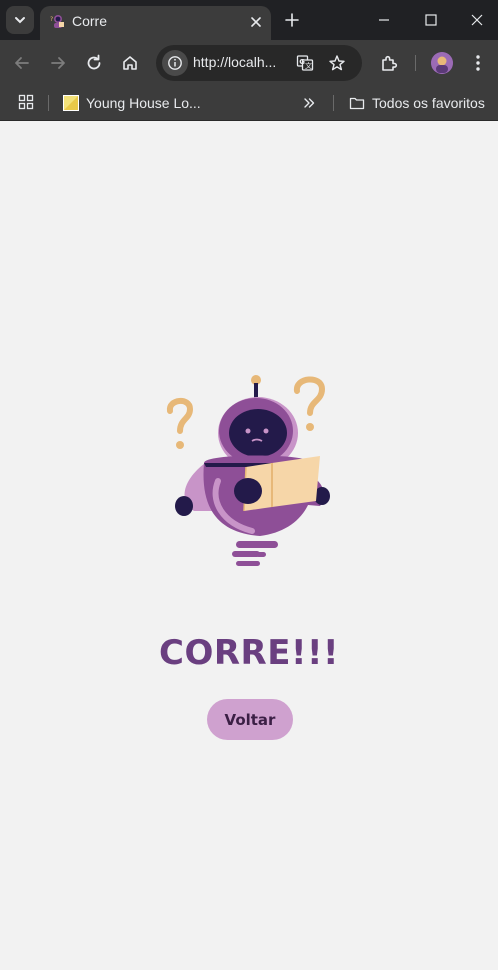 This screenshot has height=970, width=498. Describe the element at coordinates (71, 103) in the screenshot. I see `bookmark-favicon` at that location.